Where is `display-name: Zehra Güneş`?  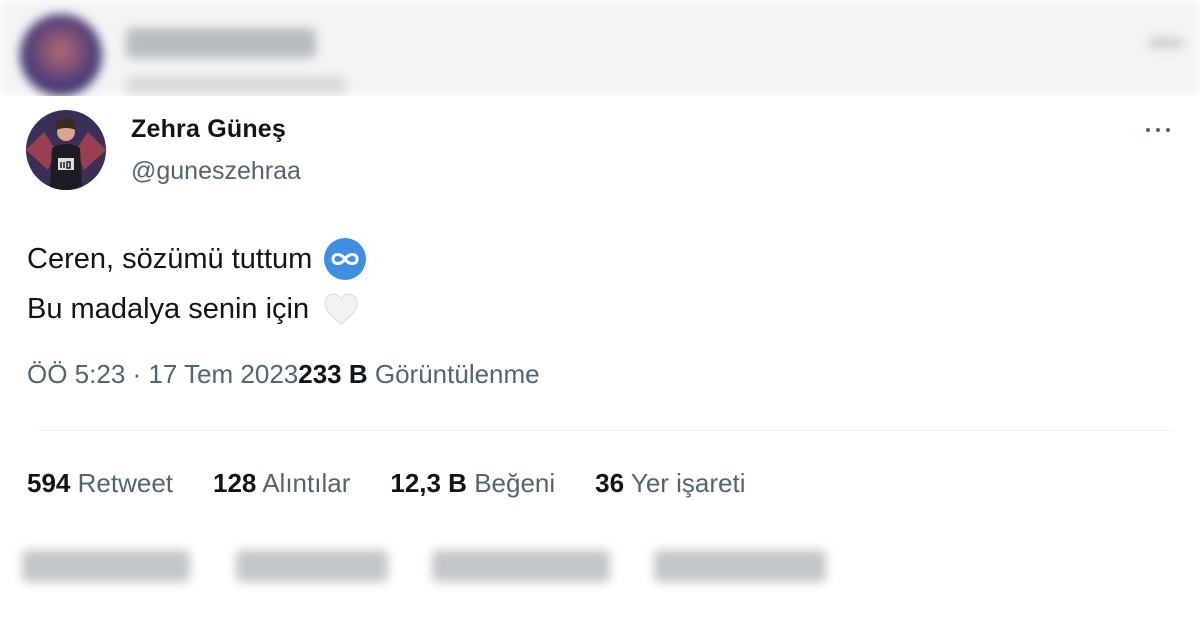 display-name: Zehra Güneş is located at coordinates (208, 129).